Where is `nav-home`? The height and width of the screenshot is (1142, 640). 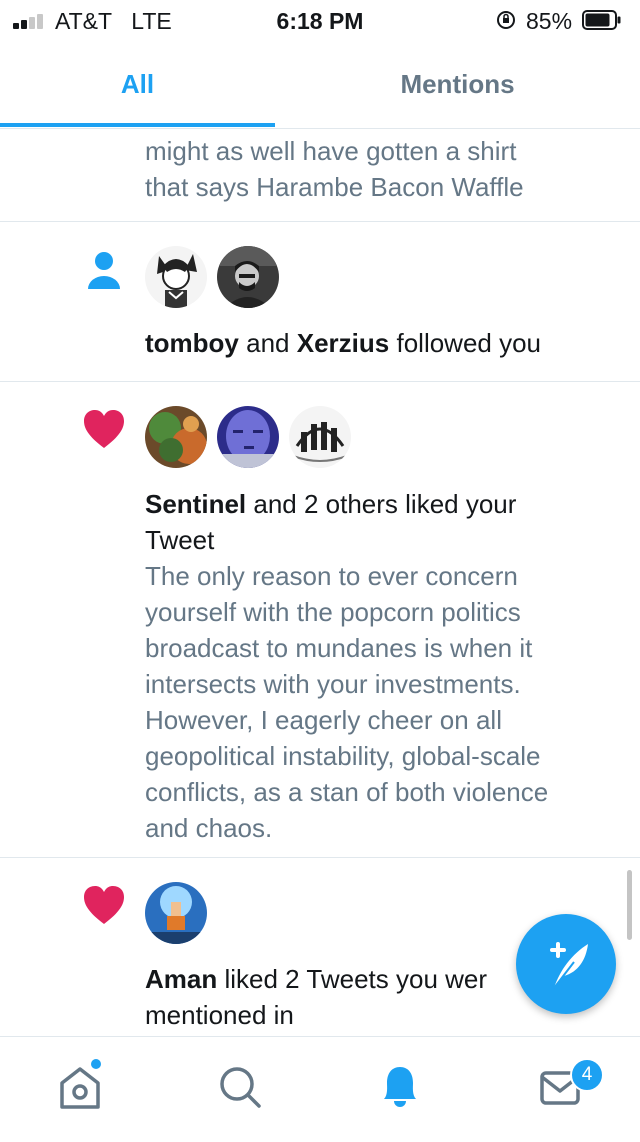 nav-home is located at coordinates (80, 1087).